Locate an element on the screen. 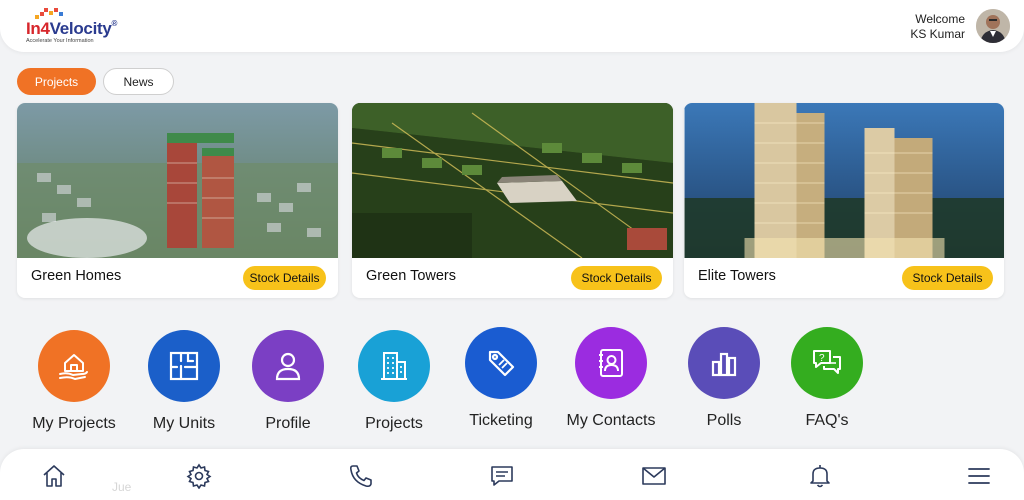 The width and height of the screenshot is (1024, 500). settings-icon is located at coordinates (199, 476).